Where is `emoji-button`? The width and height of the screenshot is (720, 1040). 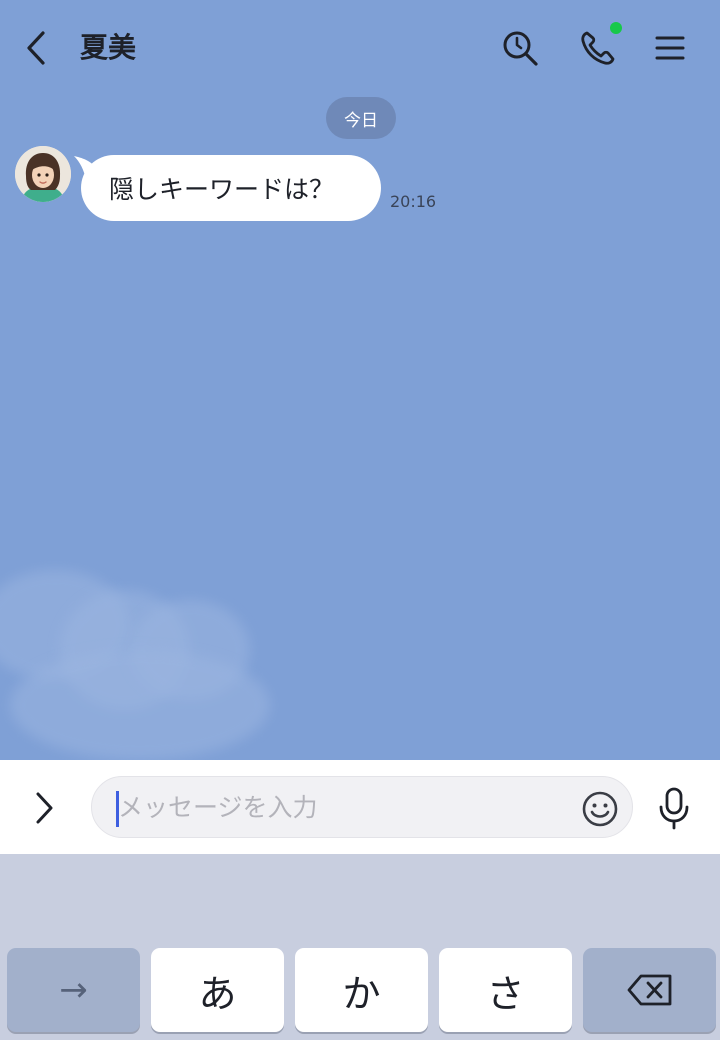
emoji-button is located at coordinates (600, 809).